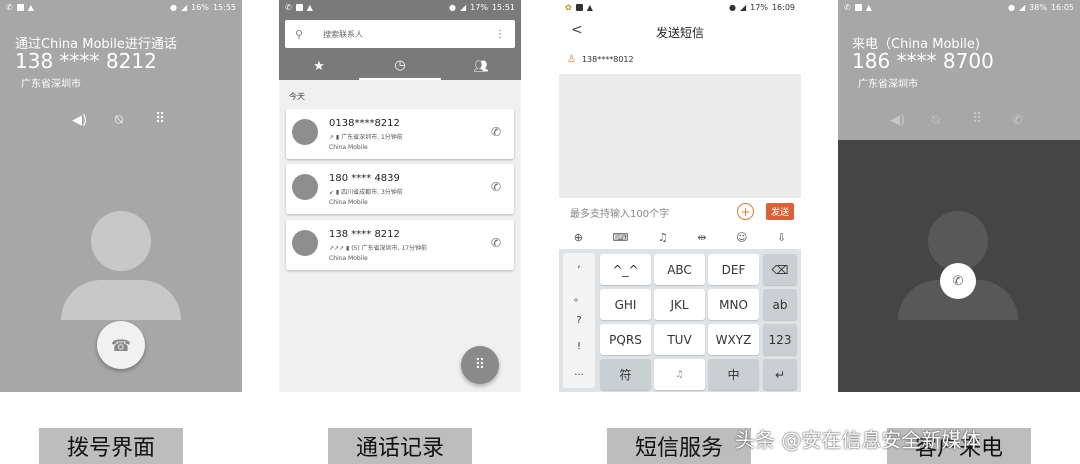 The height and width of the screenshot is (464, 1080). I want to click on outgoing-icon: ↗↗↗ ▮, so click(340, 248).